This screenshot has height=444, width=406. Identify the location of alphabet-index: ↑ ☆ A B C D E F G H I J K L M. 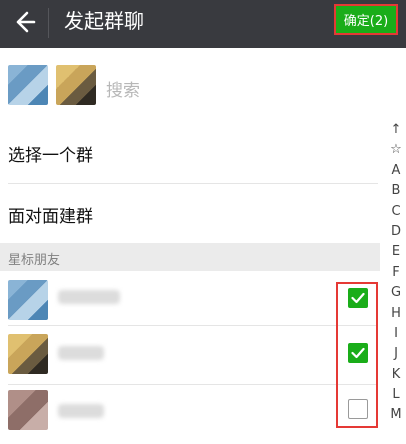
(396, 273).